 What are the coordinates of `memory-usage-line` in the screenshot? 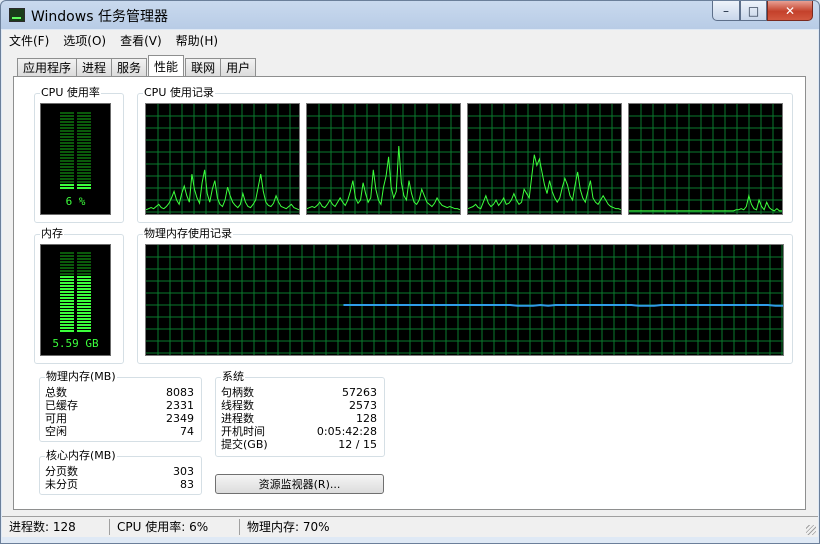 It's located at (563, 305).